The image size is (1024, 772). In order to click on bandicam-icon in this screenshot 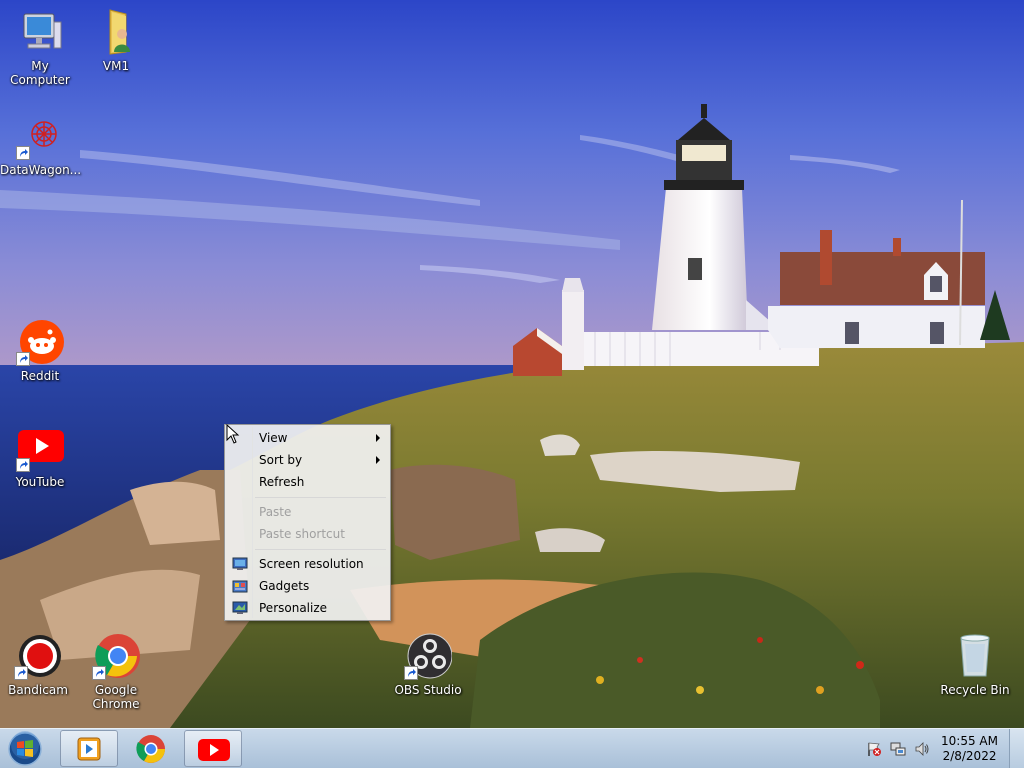, I will do `click(38, 656)`.